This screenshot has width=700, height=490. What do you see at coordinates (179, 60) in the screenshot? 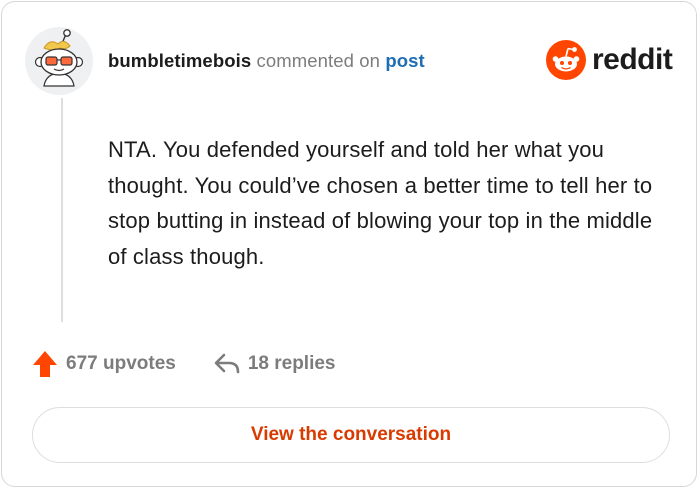
I see `username: bumbletimebois` at bounding box center [179, 60].